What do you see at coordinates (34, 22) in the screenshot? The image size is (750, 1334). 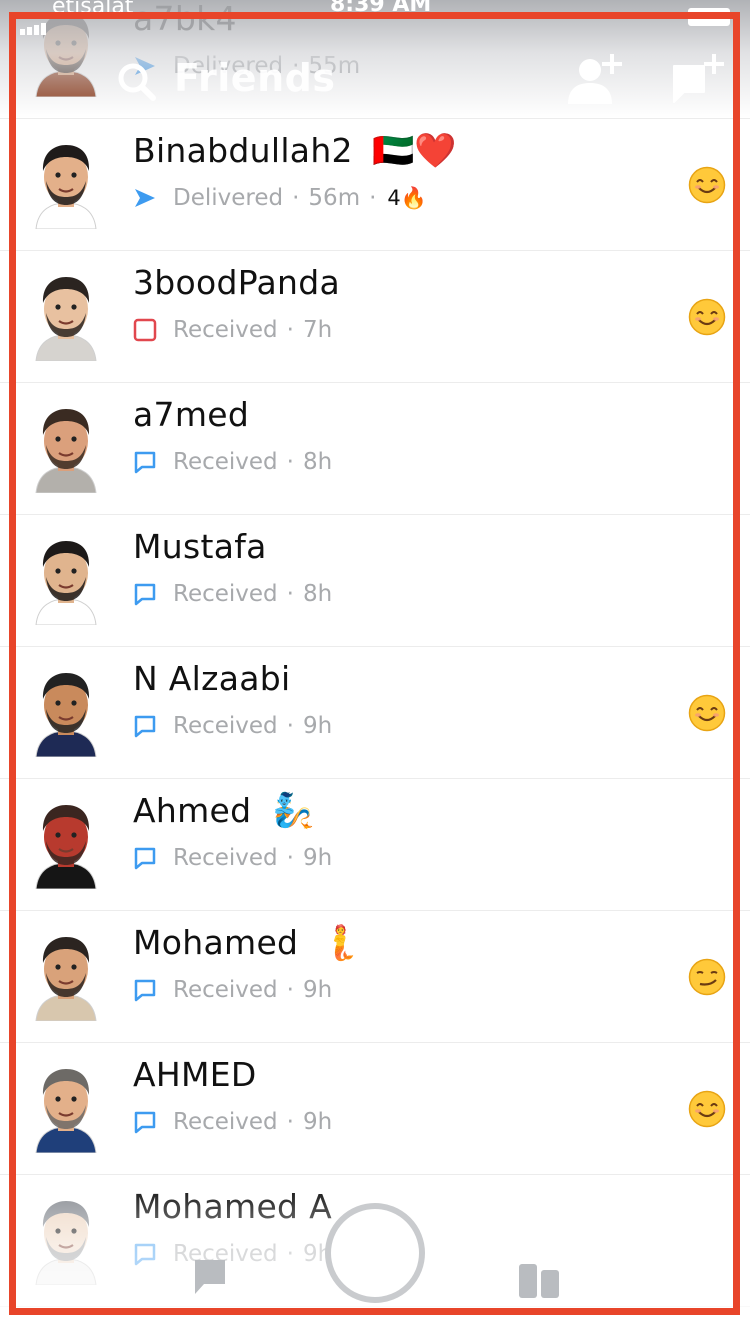 I see `signal-icon` at bounding box center [34, 22].